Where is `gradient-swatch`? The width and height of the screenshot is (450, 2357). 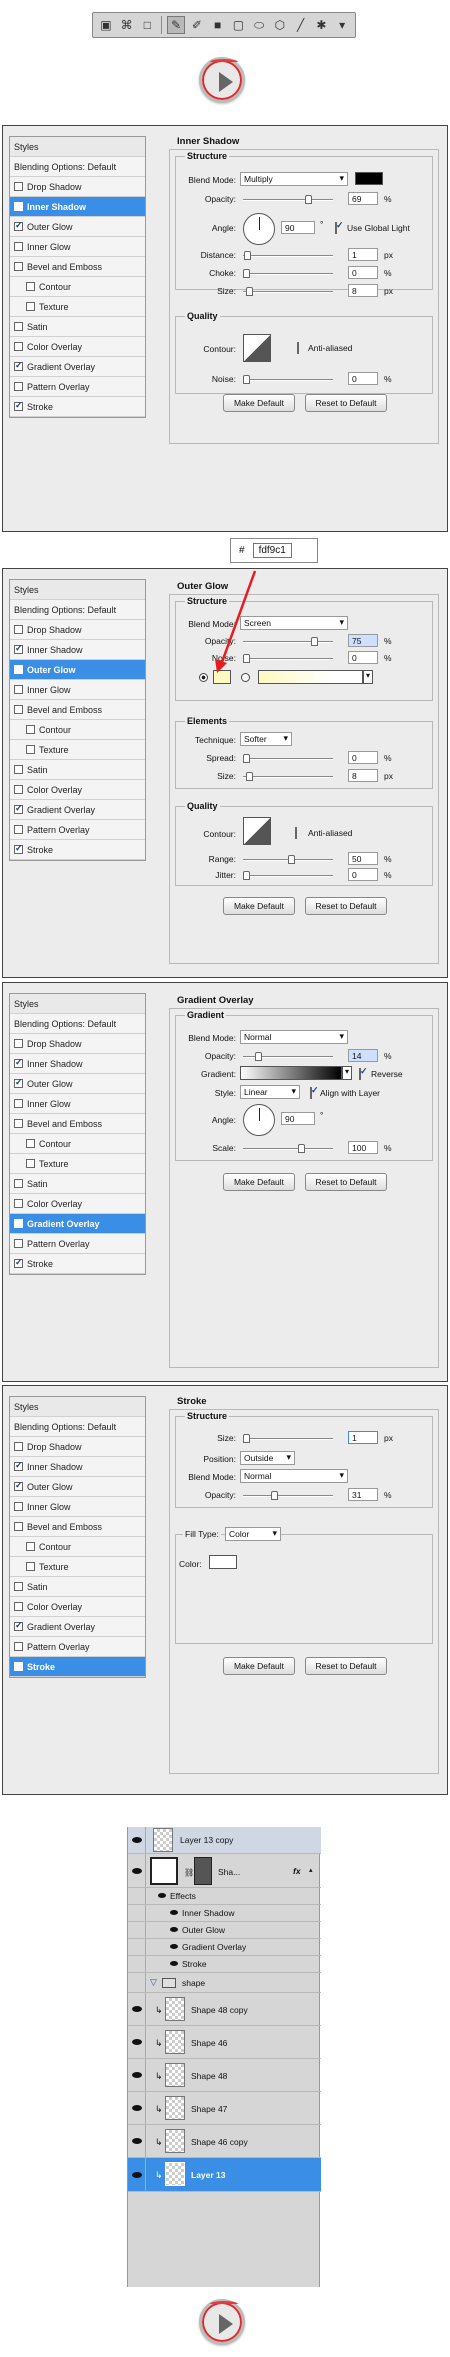 gradient-swatch is located at coordinates (291, 1073).